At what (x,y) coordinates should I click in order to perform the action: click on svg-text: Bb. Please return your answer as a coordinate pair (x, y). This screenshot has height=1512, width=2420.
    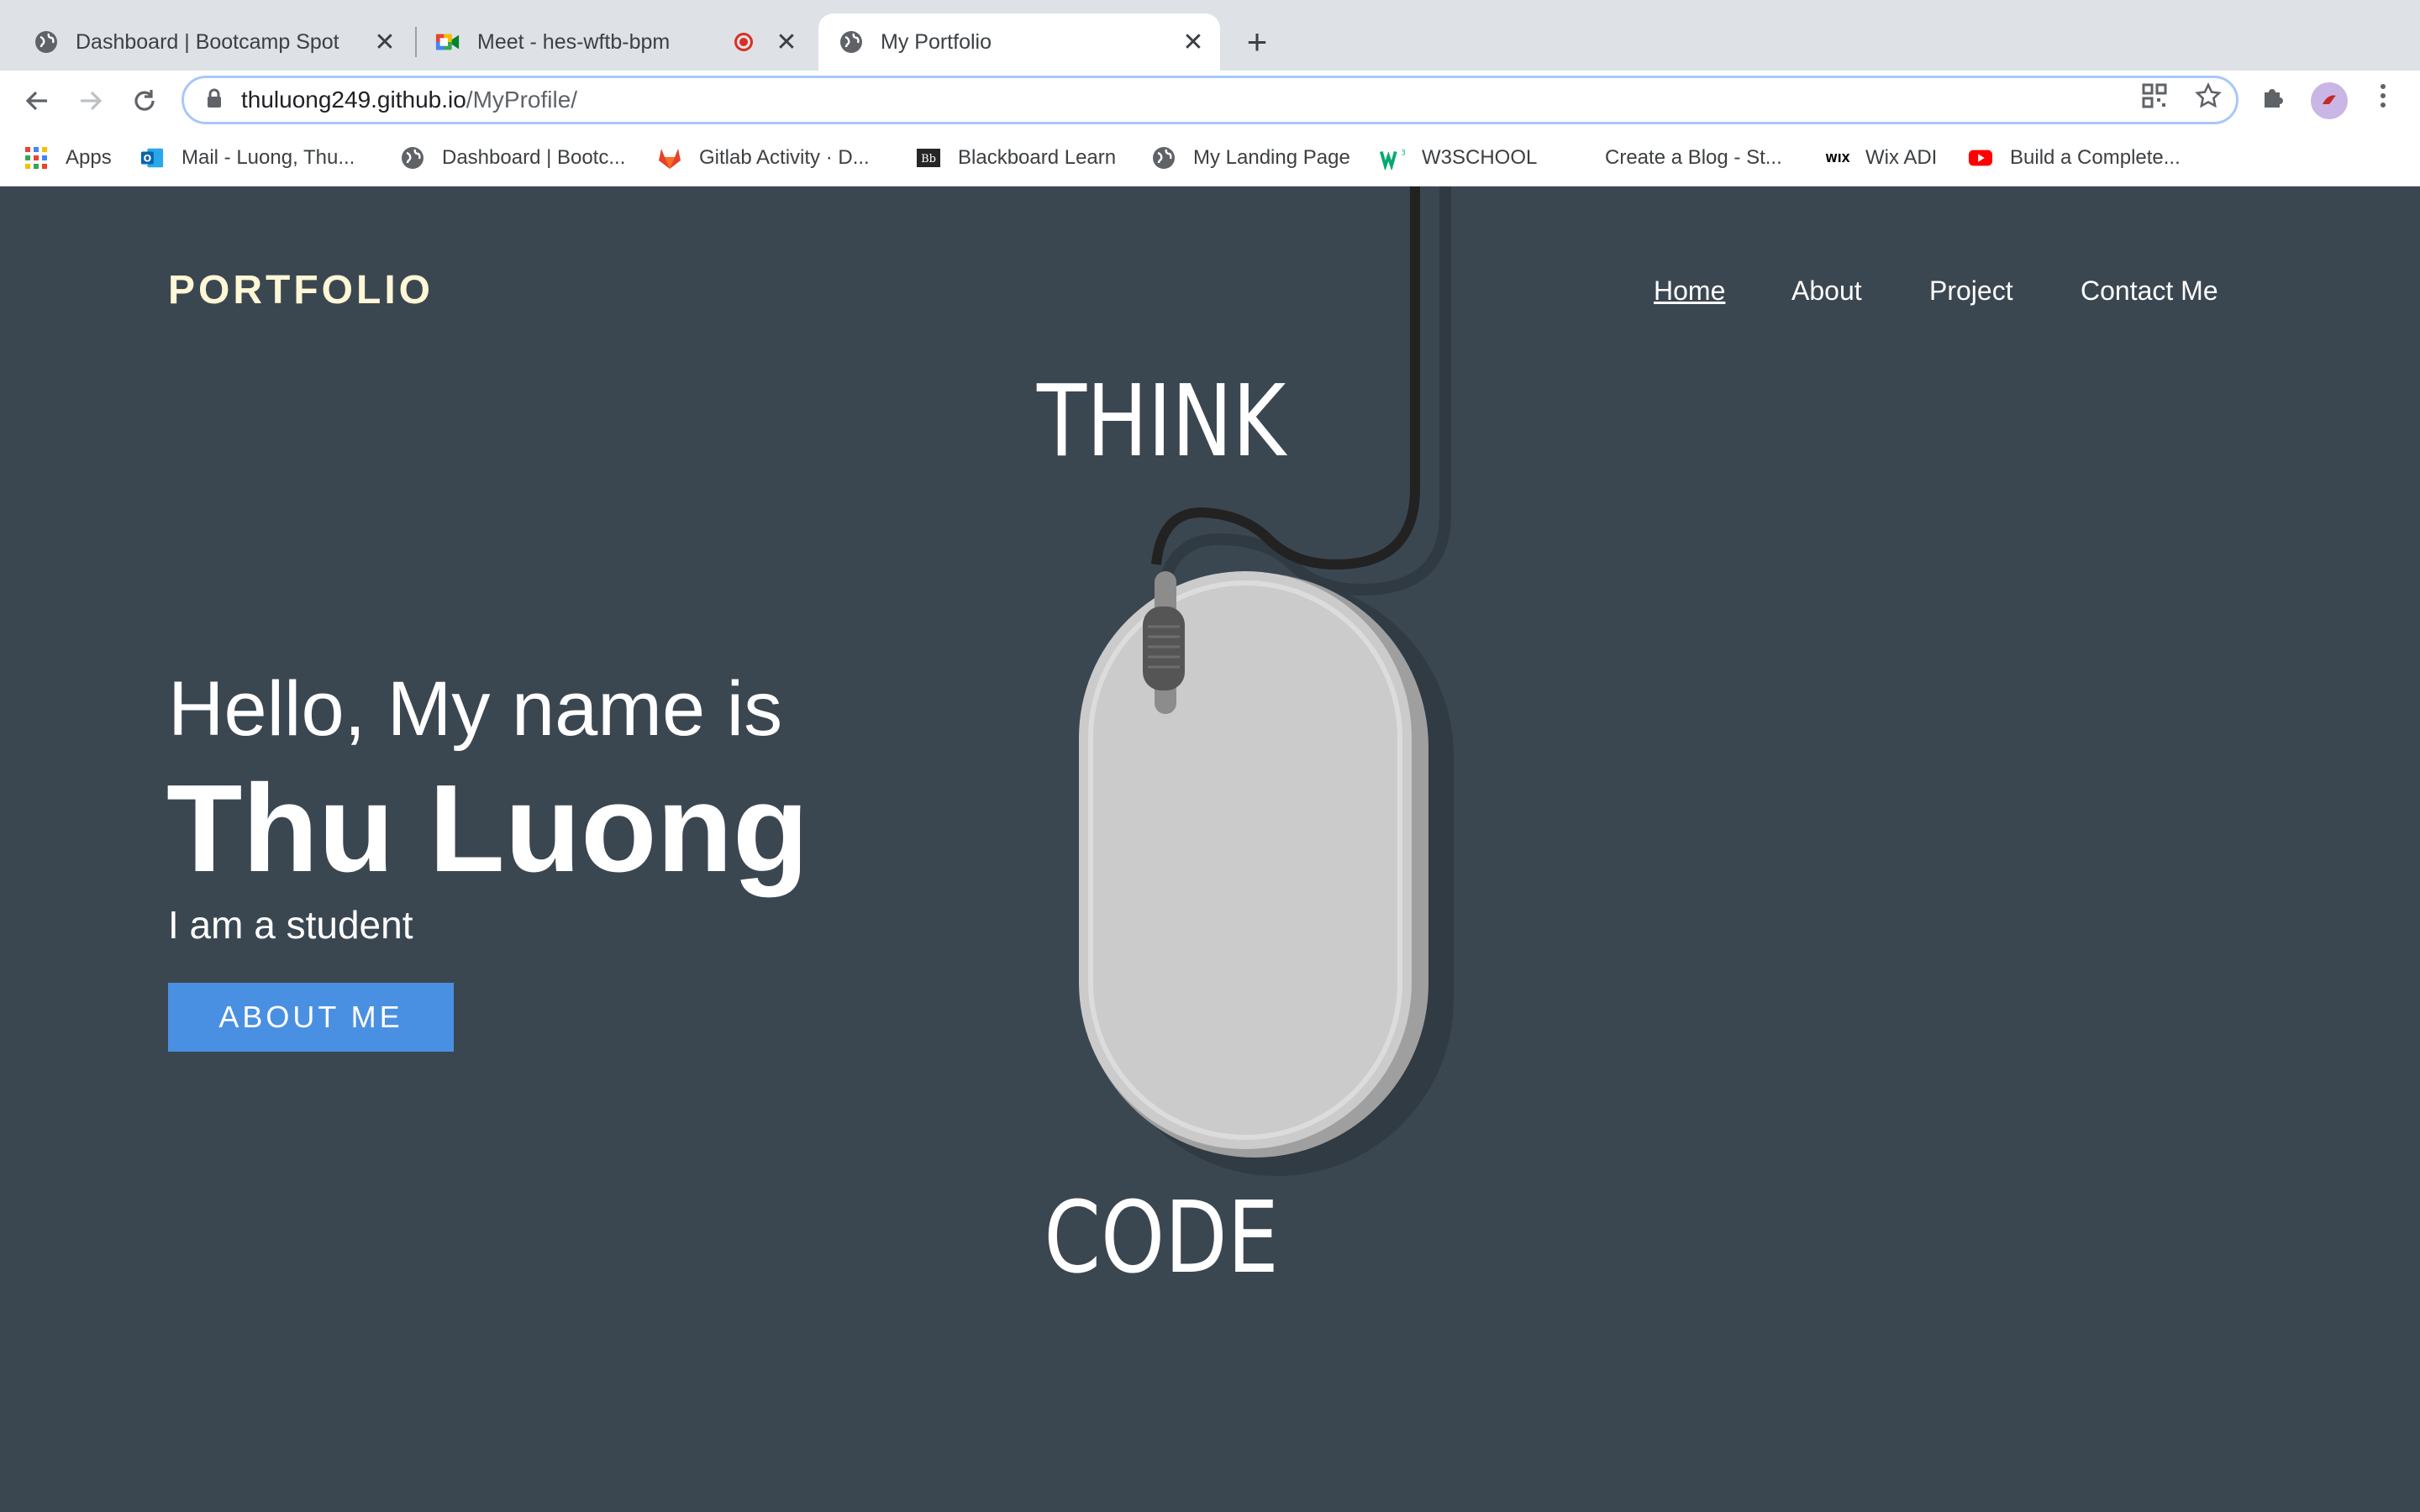
    Looking at the image, I should click on (929, 159).